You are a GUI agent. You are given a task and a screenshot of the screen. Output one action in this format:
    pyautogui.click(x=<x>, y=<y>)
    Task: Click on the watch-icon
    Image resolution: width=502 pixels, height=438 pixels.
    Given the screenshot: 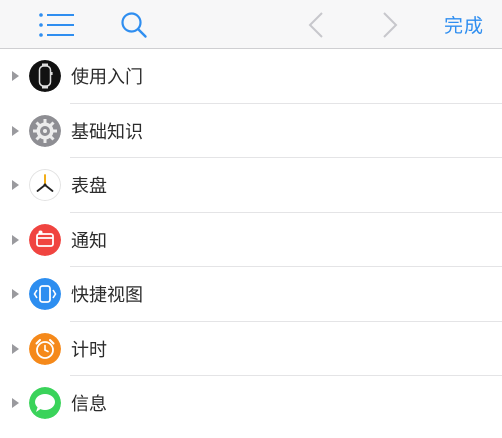 What is the action you would take?
    pyautogui.click(x=45, y=76)
    